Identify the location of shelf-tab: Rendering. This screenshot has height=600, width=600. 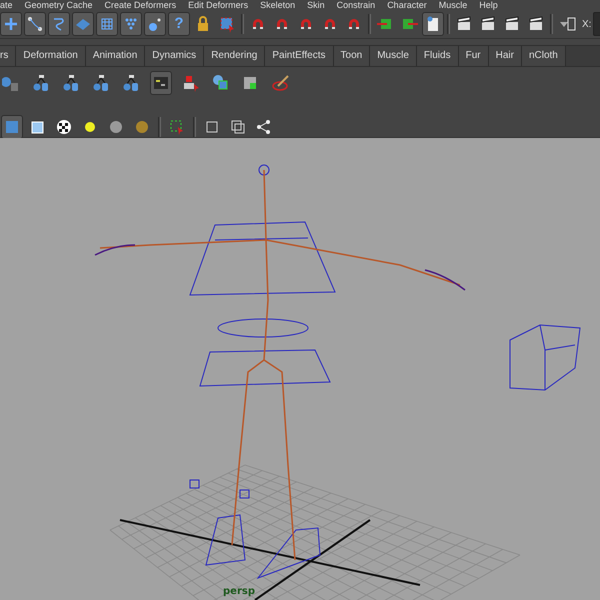
(235, 56).